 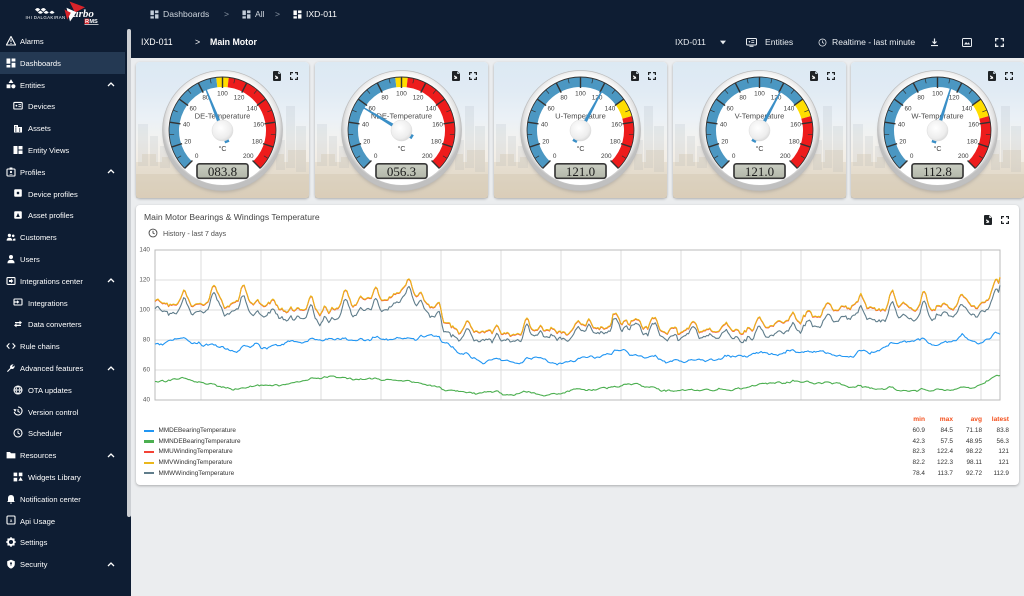 What do you see at coordinates (223, 116) in the screenshot?
I see `svg-text: DE-Temperature` at bounding box center [223, 116].